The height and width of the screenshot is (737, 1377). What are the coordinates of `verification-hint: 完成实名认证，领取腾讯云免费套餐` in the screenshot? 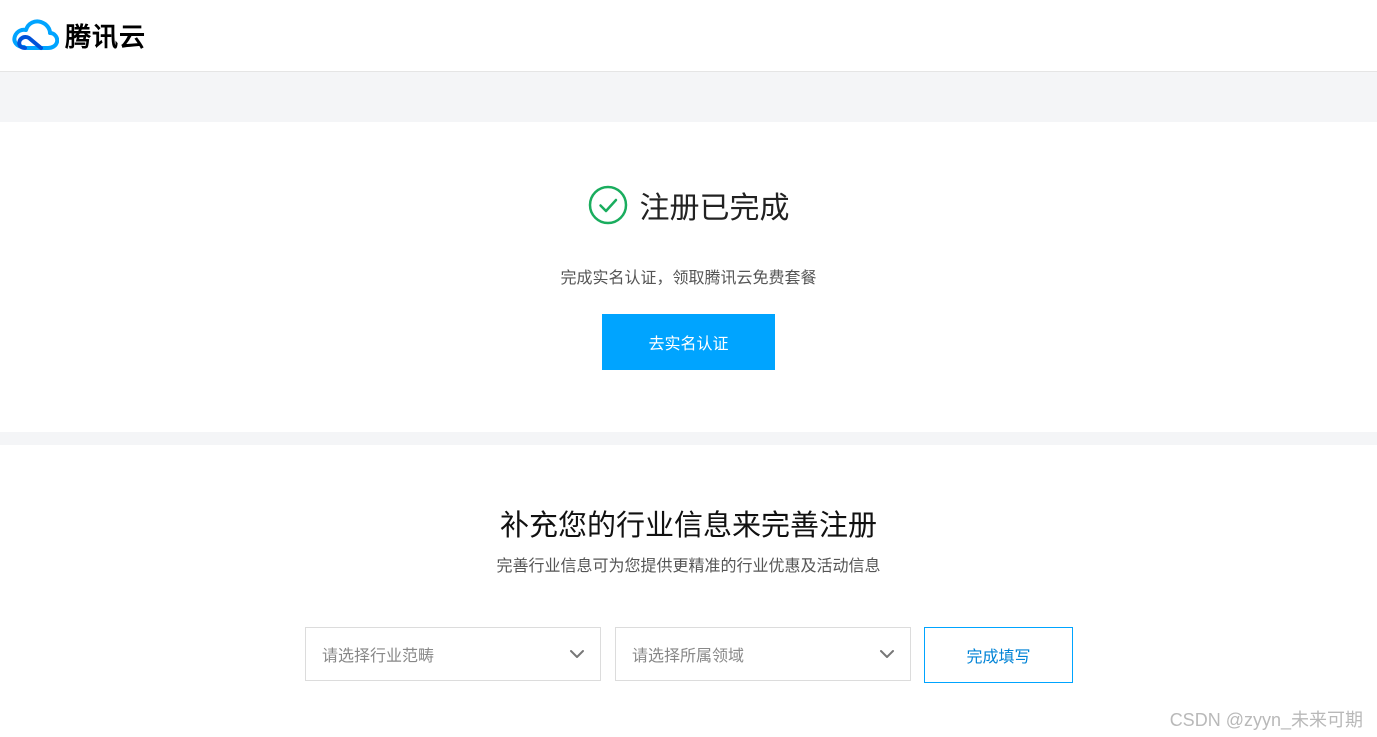 It's located at (688, 277).